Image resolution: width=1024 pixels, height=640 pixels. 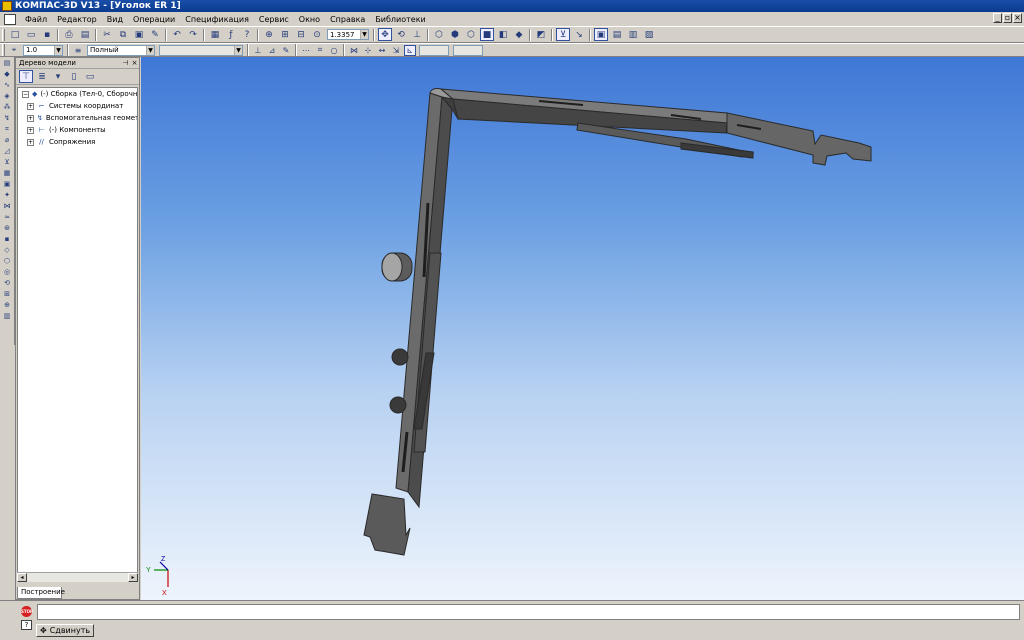 What do you see at coordinates (7, 272) in the screenshot?
I see `pipes-icon: ◎` at bounding box center [7, 272].